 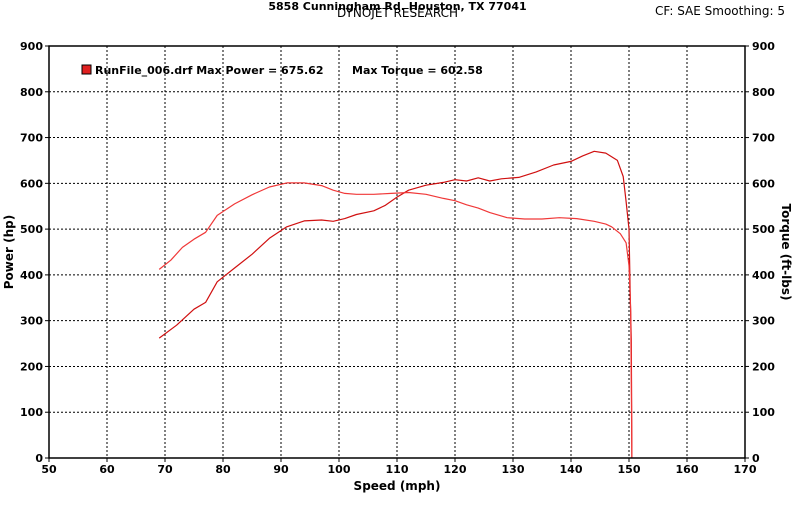 I want to click on legend-swatch, so click(x=86, y=69).